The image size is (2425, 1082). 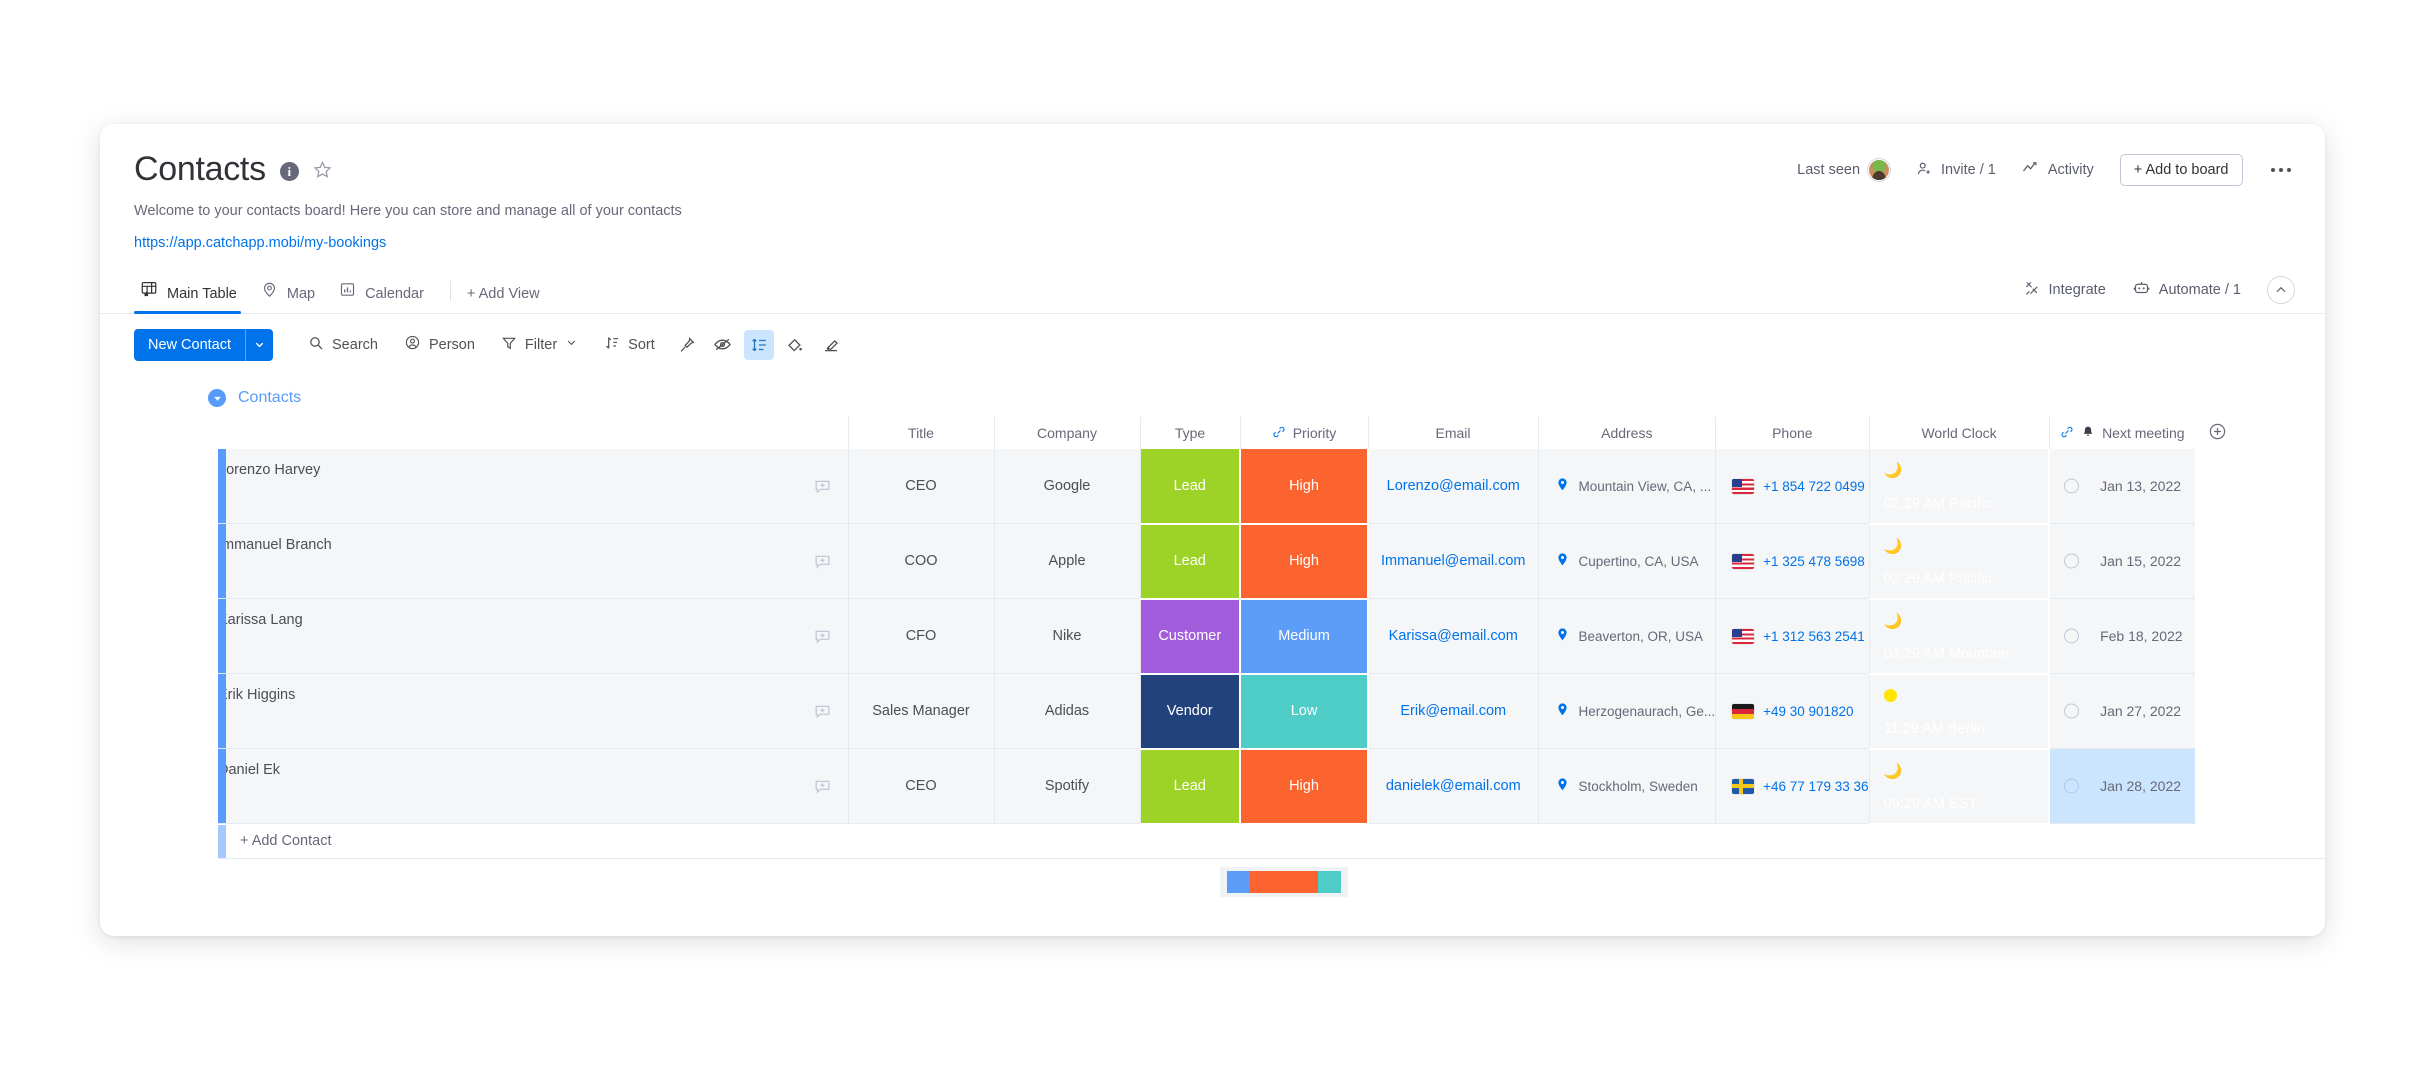 I want to click on cell-email: Lorenzo@email.com, so click(x=1453, y=486).